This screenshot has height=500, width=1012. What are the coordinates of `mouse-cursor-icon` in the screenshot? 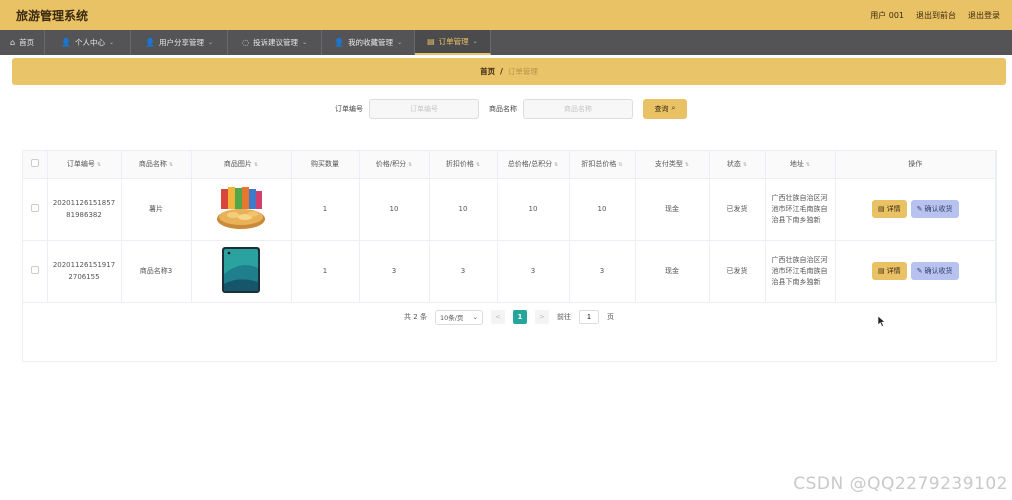 It's located at (882, 321).